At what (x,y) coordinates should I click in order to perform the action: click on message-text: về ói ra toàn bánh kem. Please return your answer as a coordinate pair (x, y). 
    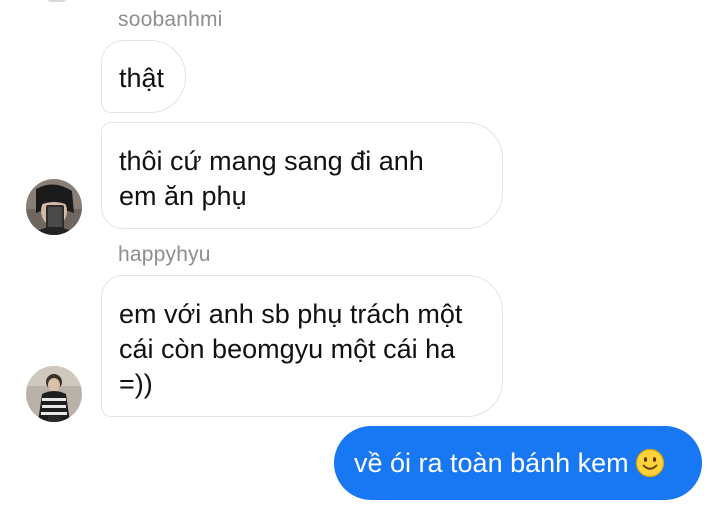
    Looking at the image, I should click on (491, 463).